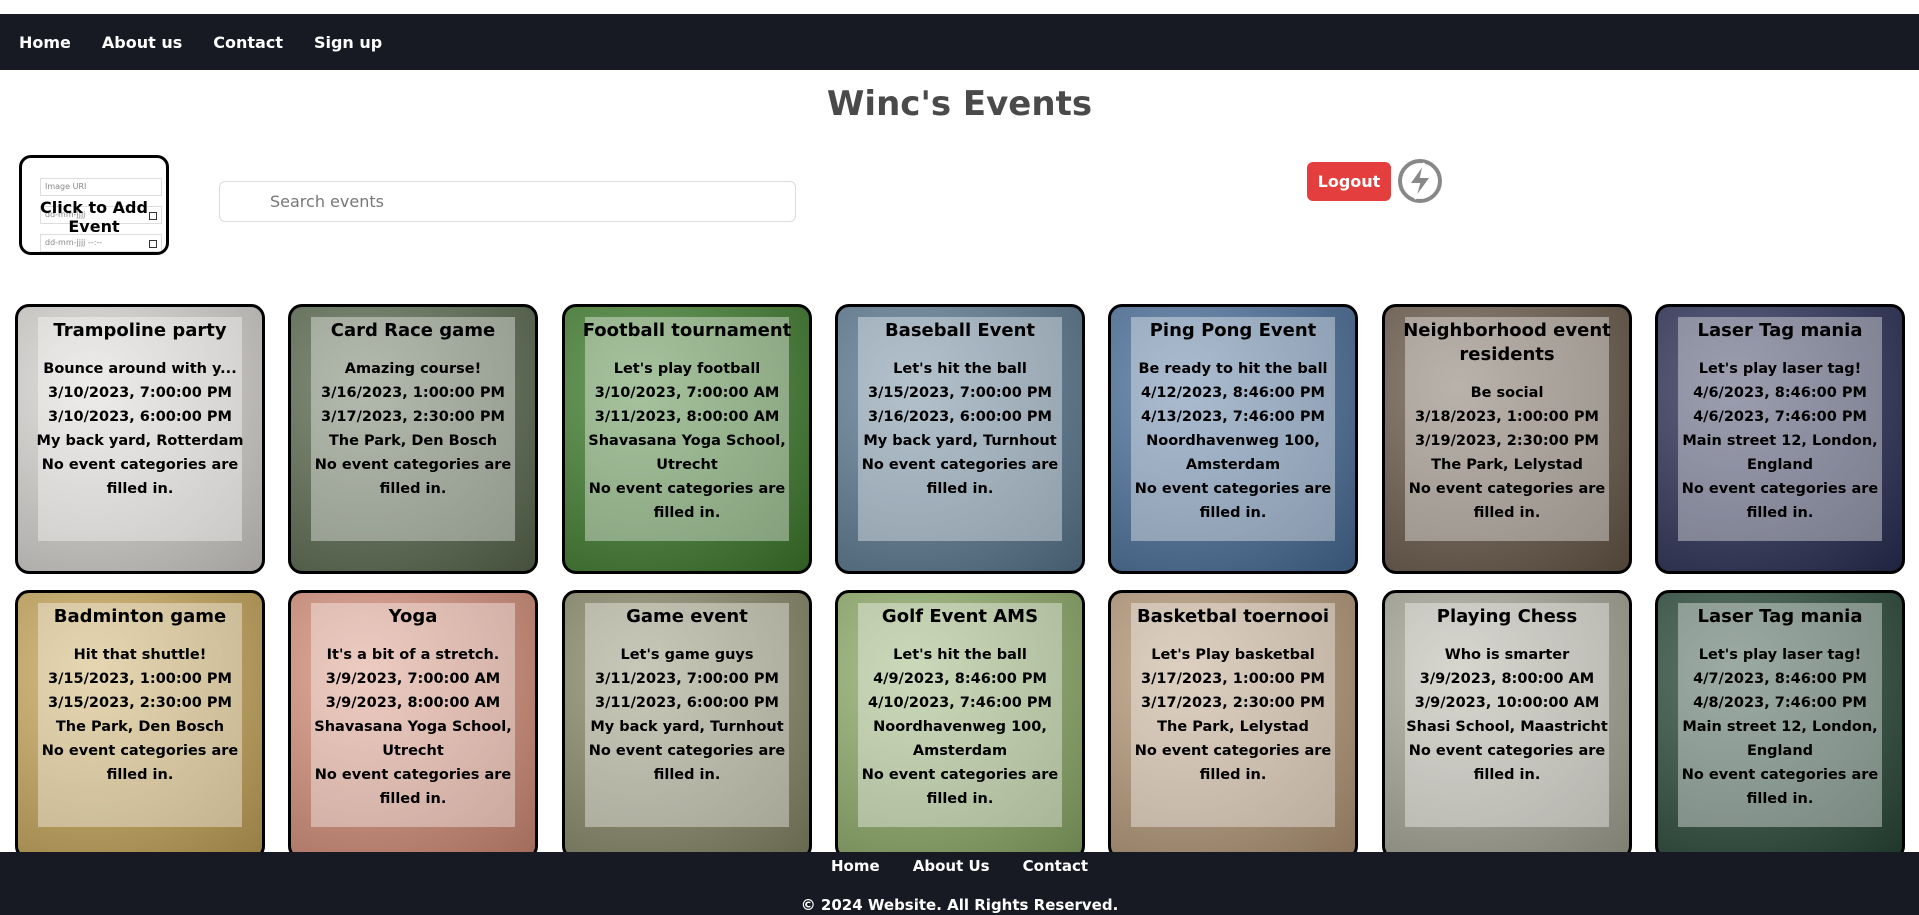 The height and width of the screenshot is (915, 1919). Describe the element at coordinates (855, 866) in the screenshot. I see `footer-home-link: Home` at that location.